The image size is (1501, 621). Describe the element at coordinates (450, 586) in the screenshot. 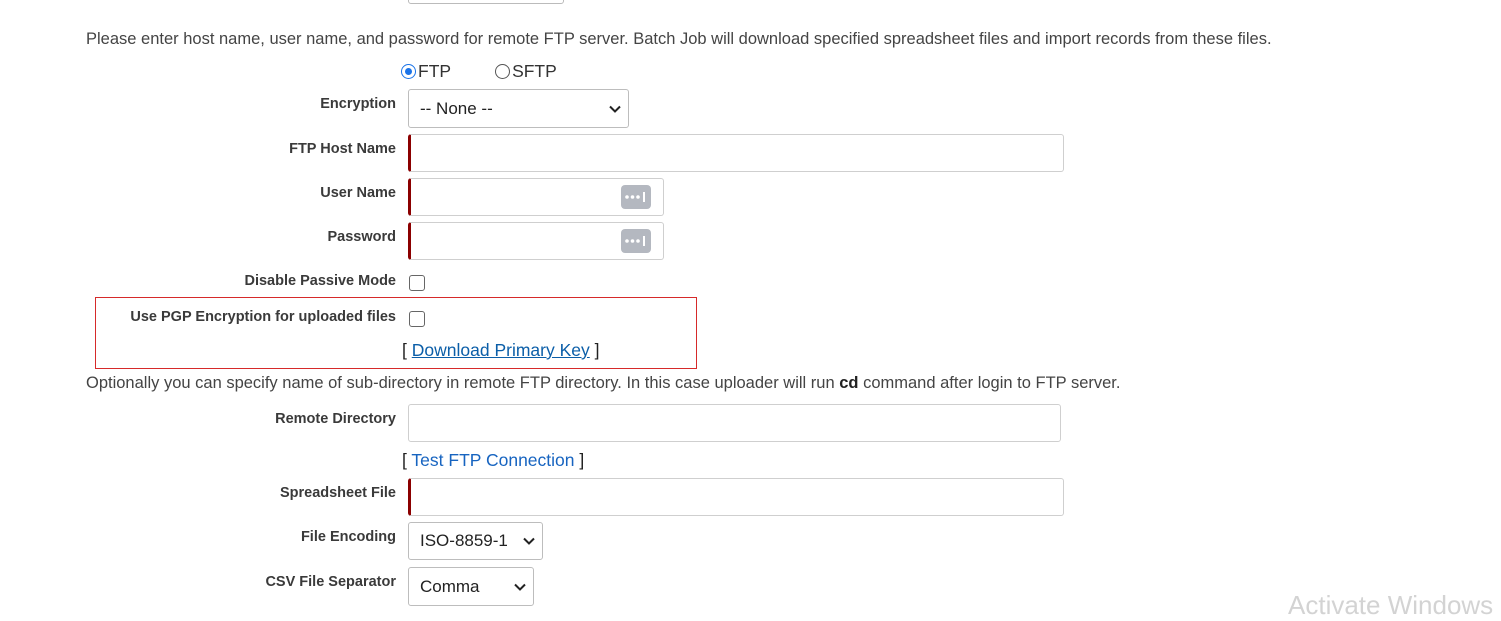

I see `csv-separator-value: Comma` at that location.